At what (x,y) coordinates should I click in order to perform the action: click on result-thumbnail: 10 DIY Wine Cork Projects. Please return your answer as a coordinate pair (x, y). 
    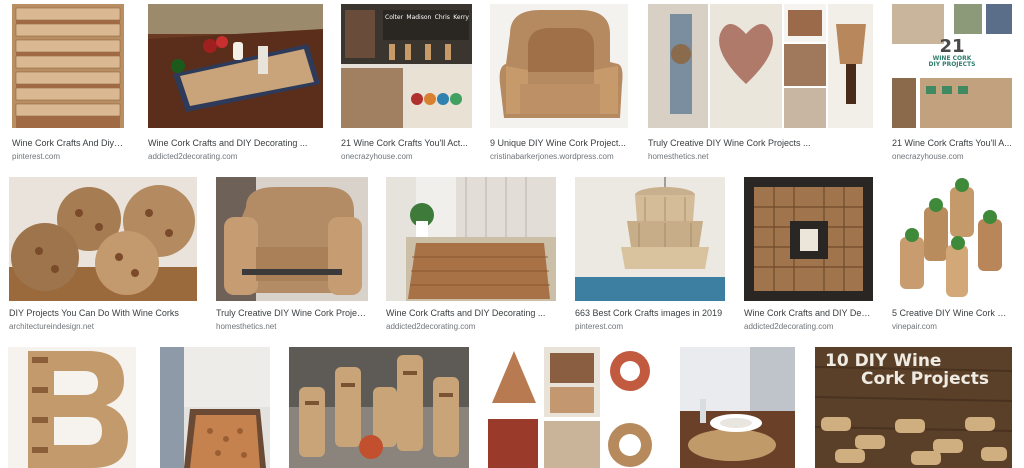
    Looking at the image, I should click on (913, 407).